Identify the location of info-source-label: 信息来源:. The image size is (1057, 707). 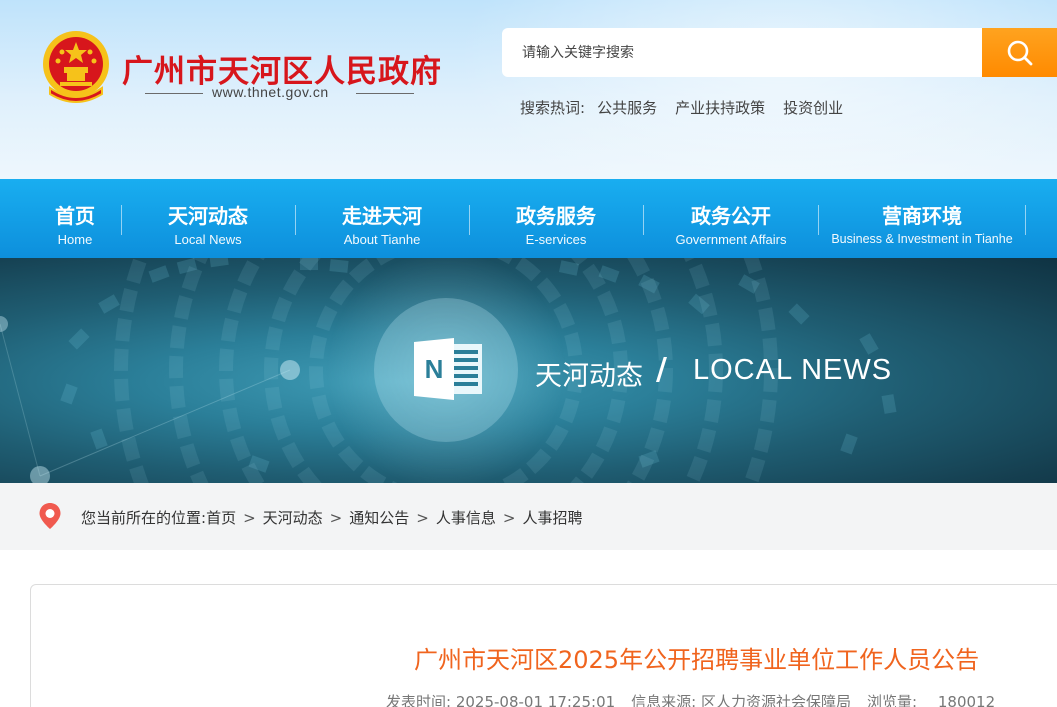
(664, 700).